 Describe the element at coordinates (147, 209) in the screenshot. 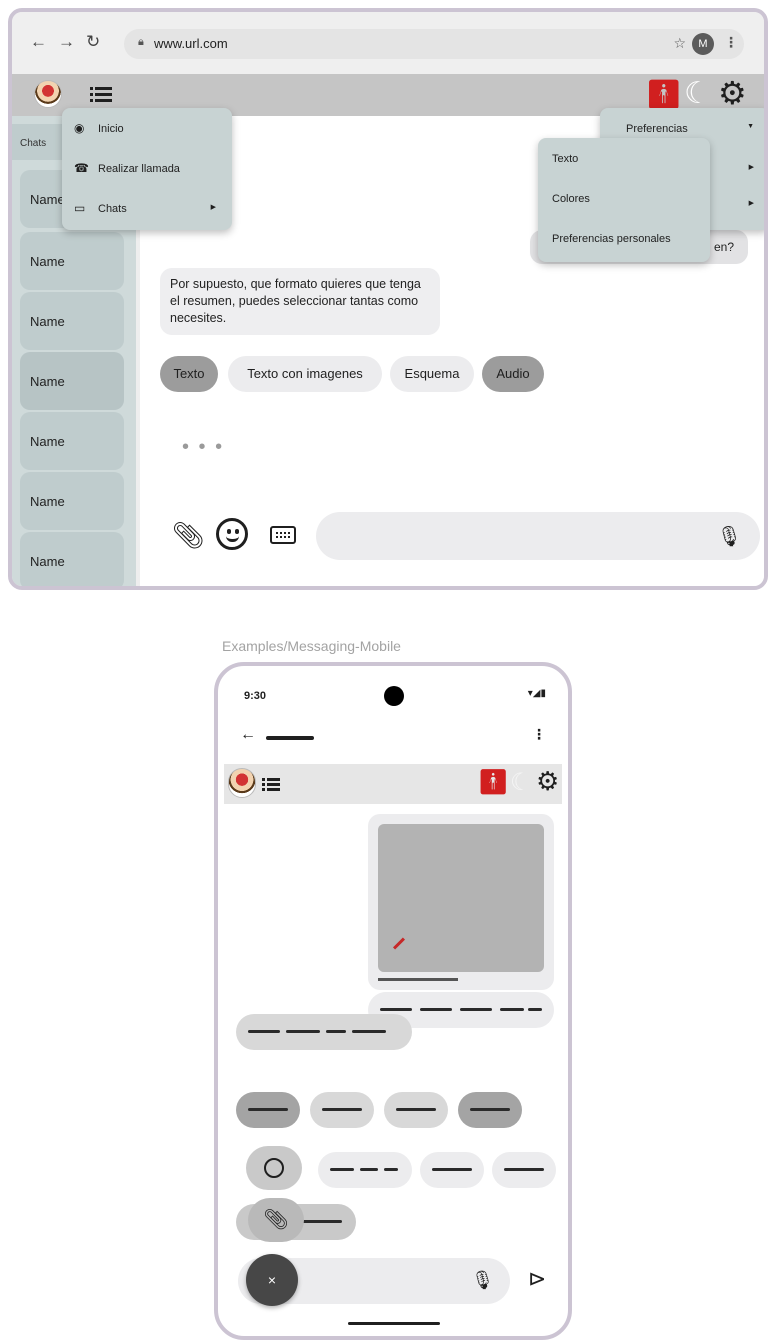

I see `menu-item-chats: ▭ Chats ▶` at that location.